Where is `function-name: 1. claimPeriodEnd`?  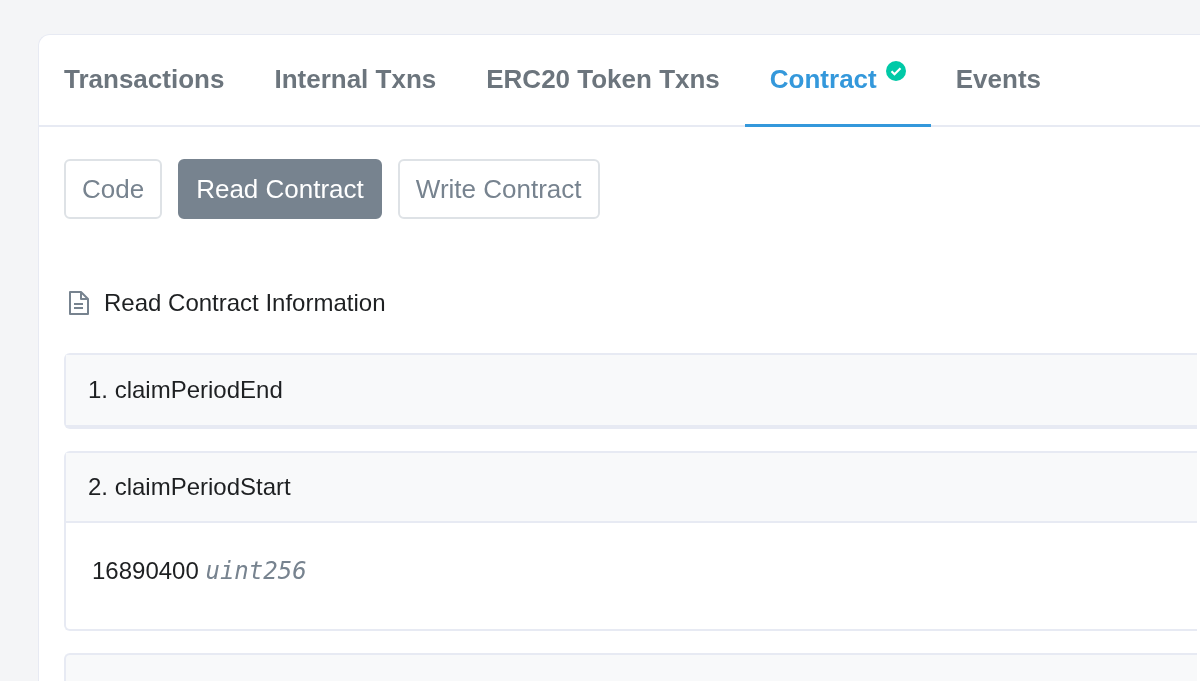
function-name: 1. claimPeriodEnd is located at coordinates (185, 390).